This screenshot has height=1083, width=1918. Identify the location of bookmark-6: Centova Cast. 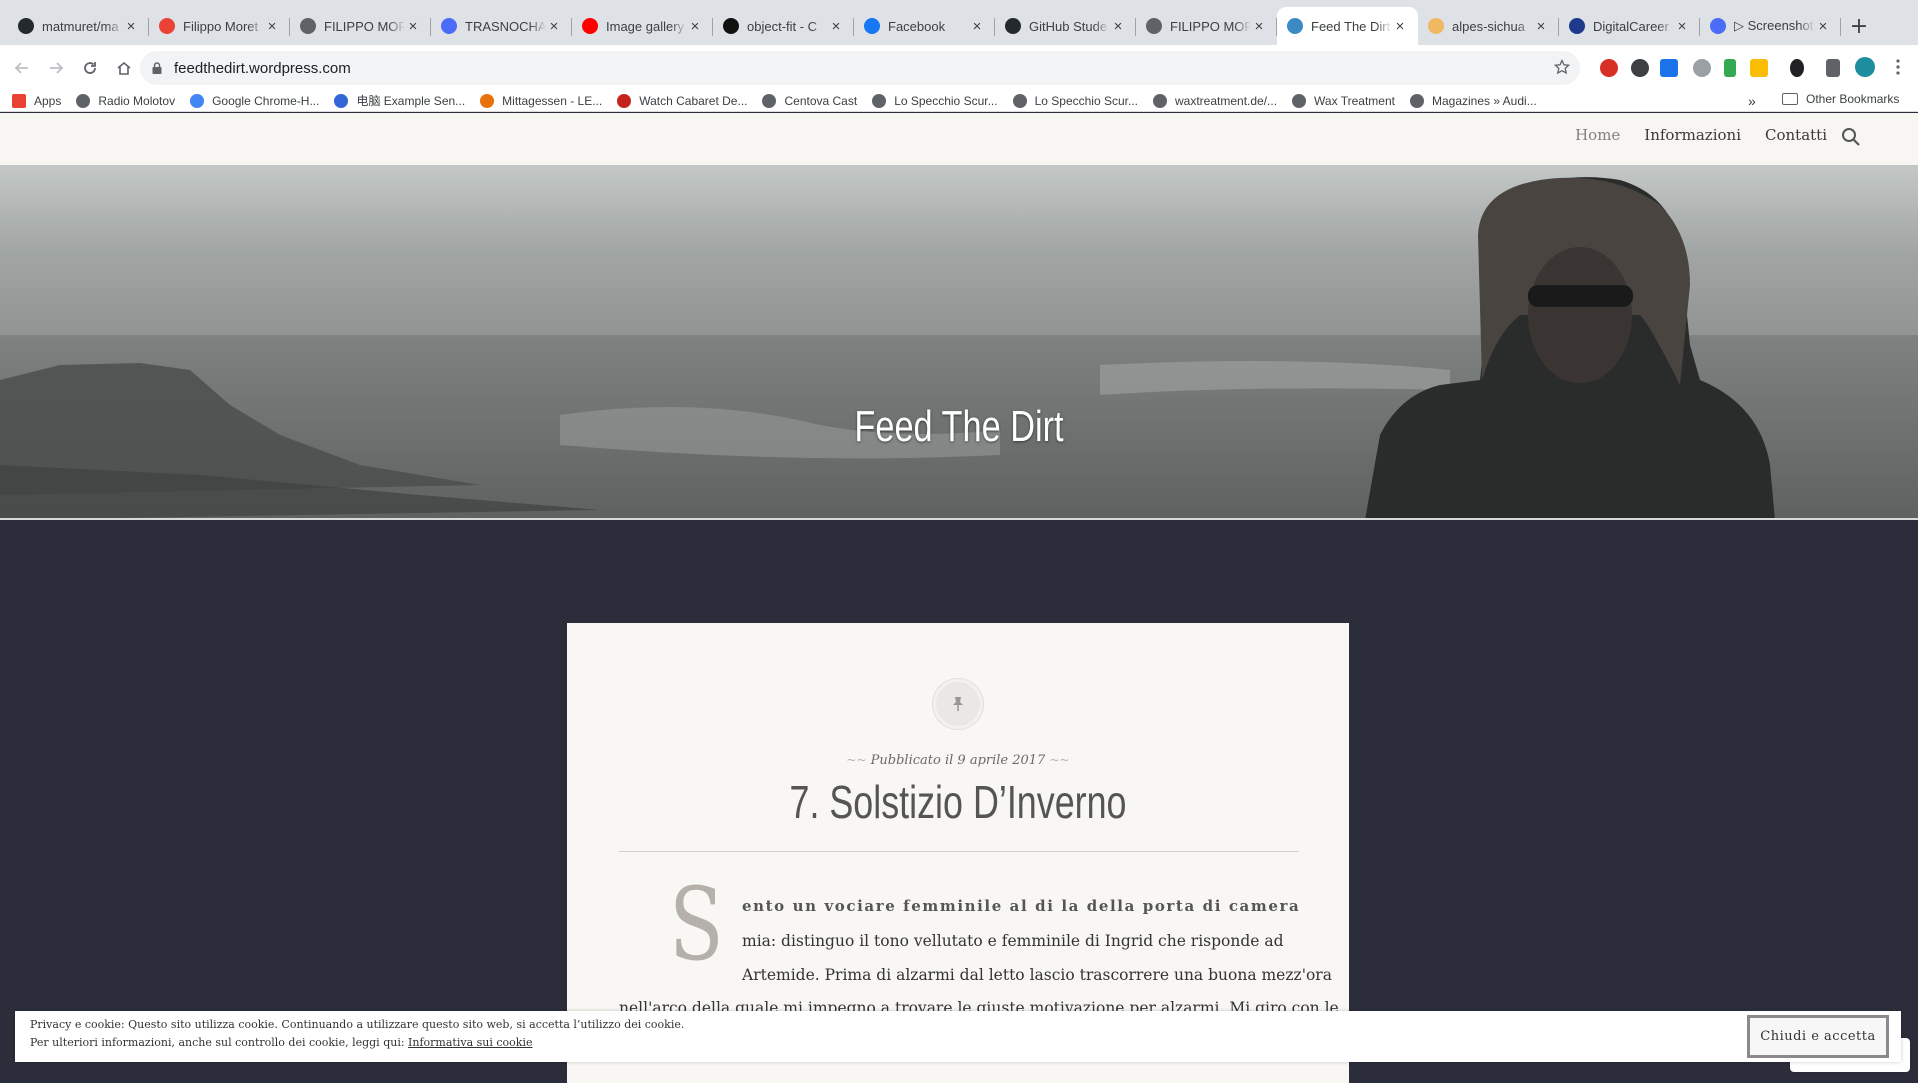
(809, 101).